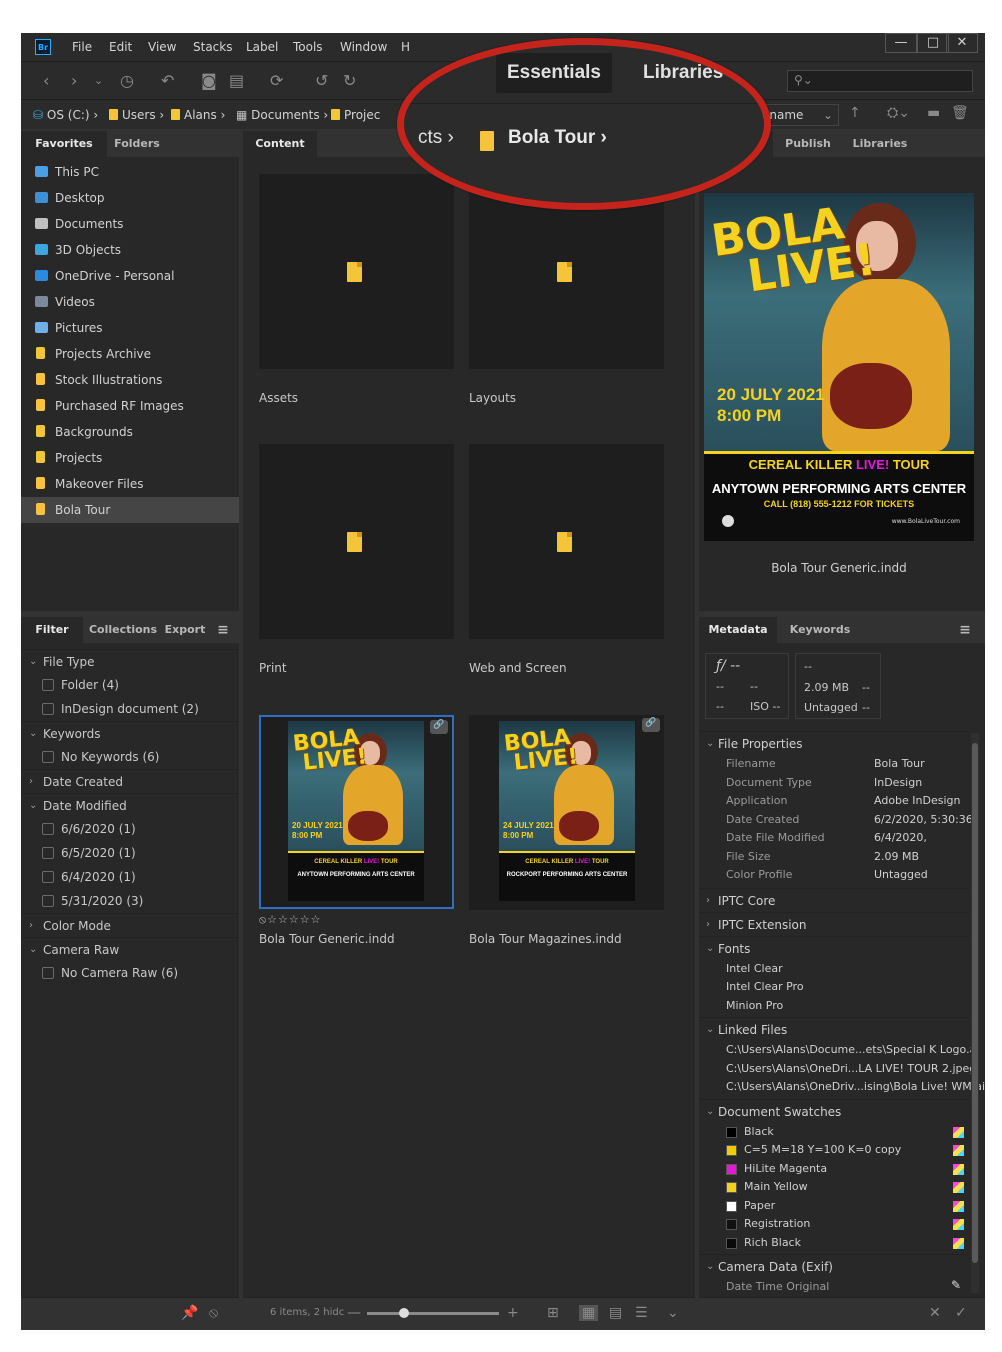 This screenshot has height=1352, width=1002. What do you see at coordinates (130, 901) in the screenshot?
I see `filter-checkbox-item: 5/31/2020 (3)` at bounding box center [130, 901].